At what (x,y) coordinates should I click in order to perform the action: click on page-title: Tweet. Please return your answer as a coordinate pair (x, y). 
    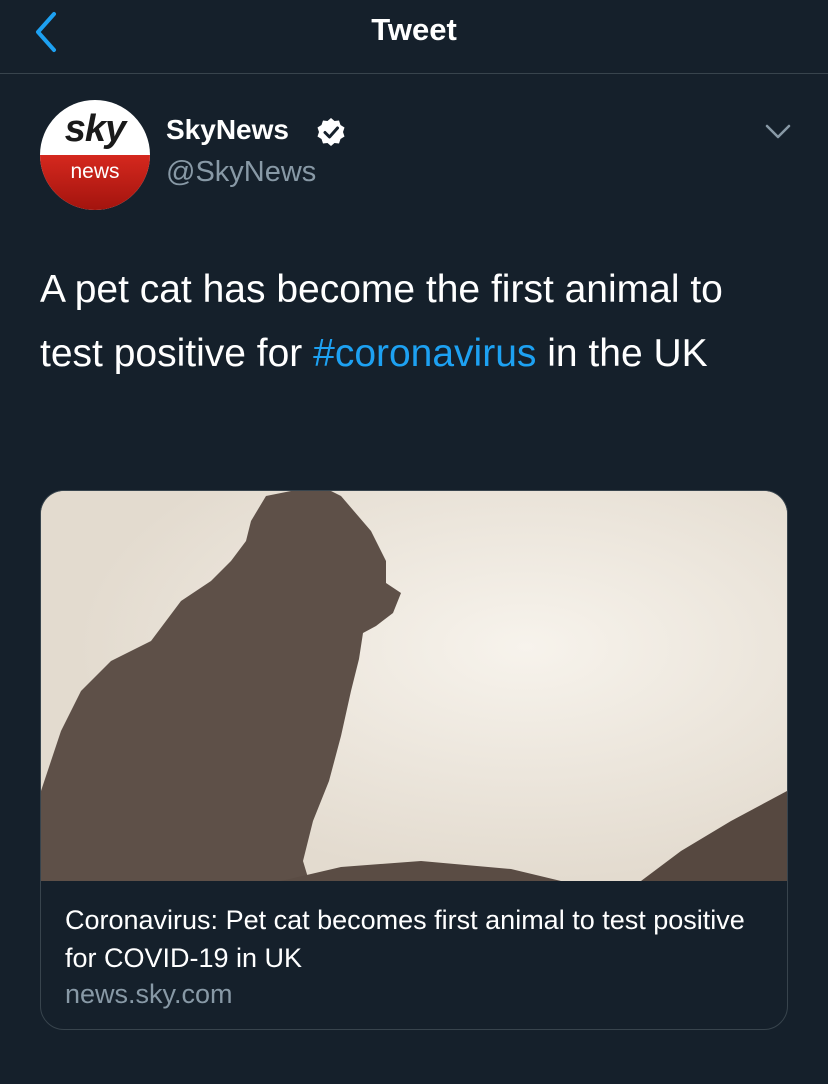
    Looking at the image, I should click on (414, 29).